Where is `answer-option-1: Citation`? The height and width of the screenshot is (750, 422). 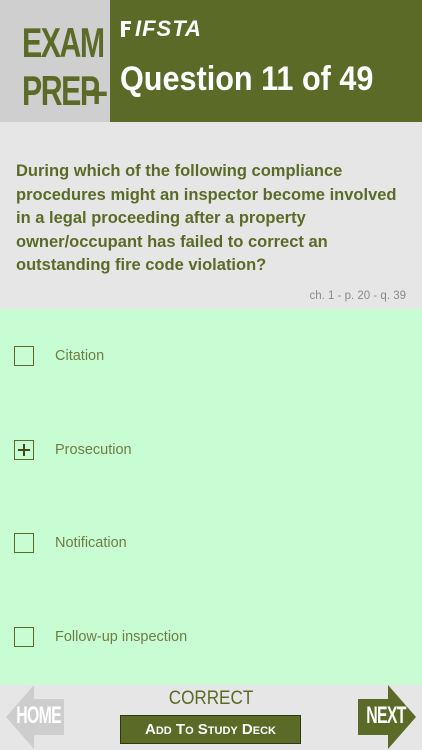 answer-option-1: Citation is located at coordinates (59, 356).